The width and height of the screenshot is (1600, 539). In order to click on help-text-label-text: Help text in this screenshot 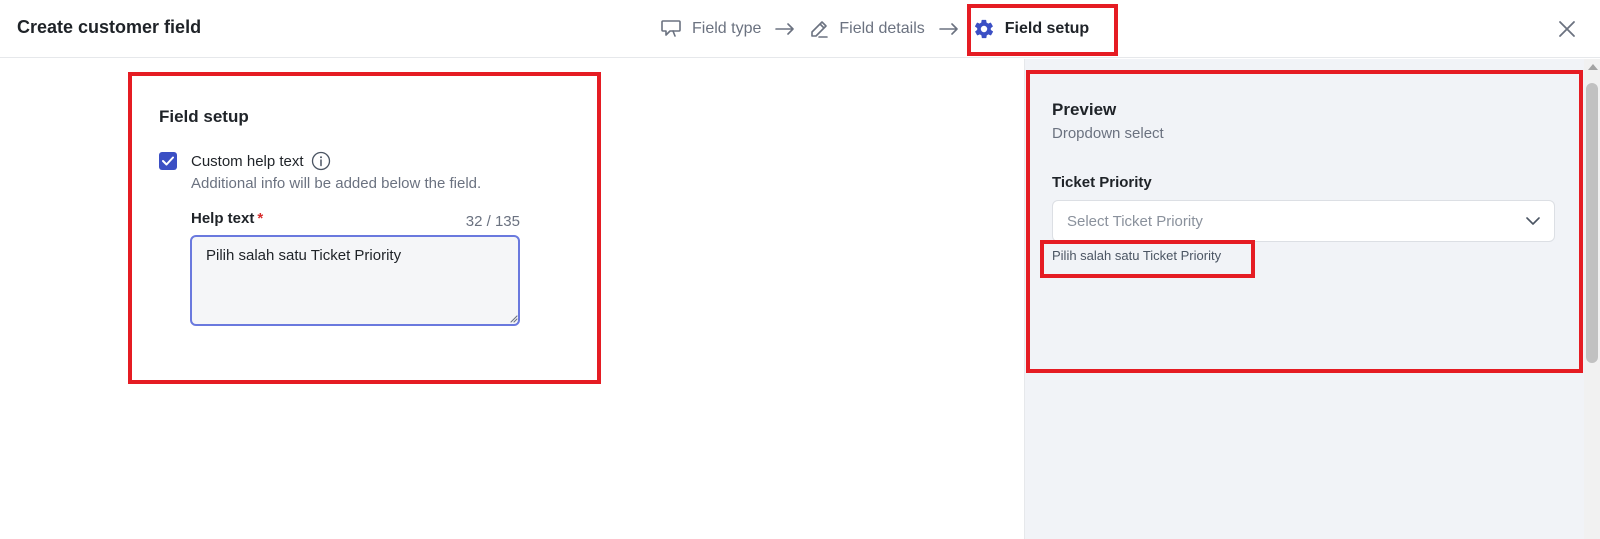, I will do `click(223, 218)`.